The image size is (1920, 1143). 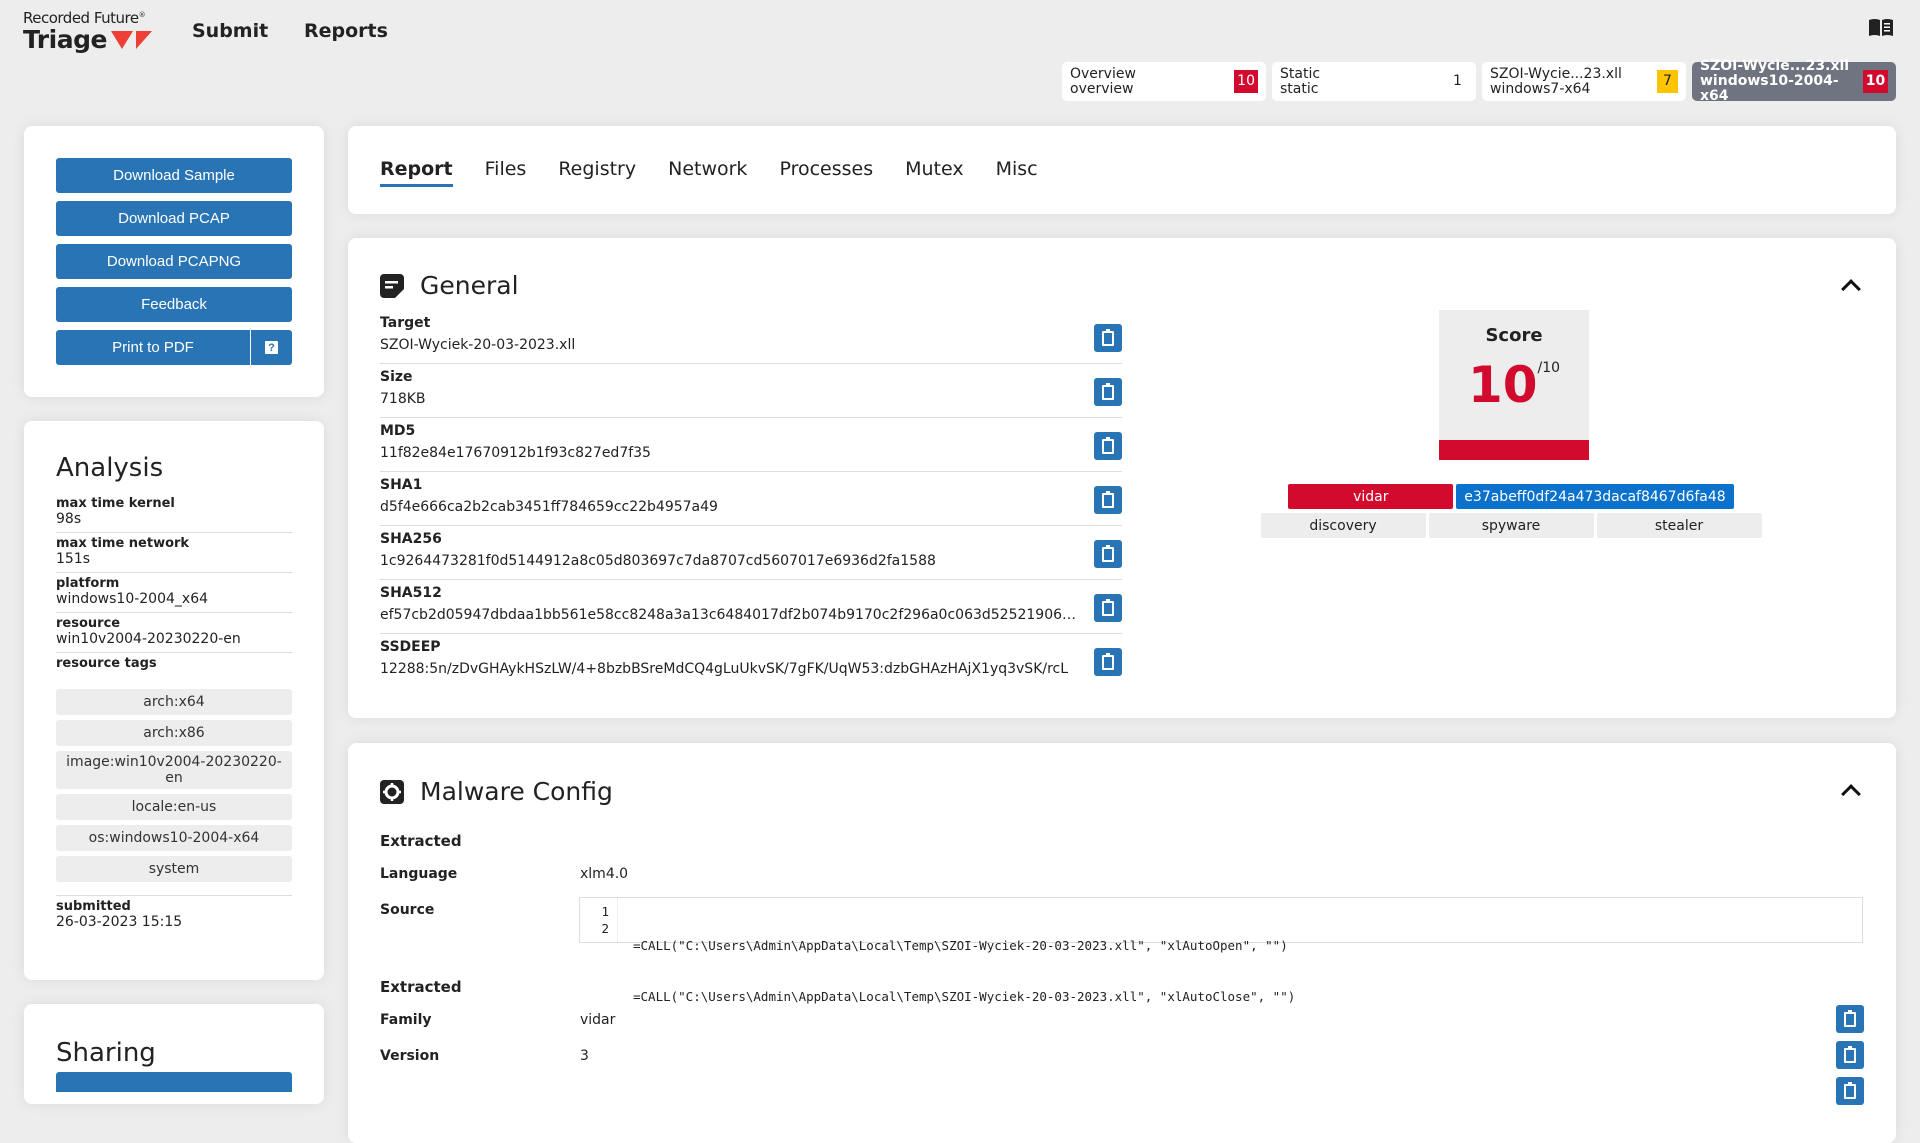 What do you see at coordinates (421, 987) in the screenshot?
I see `extracted-heading-2: Extracted` at bounding box center [421, 987].